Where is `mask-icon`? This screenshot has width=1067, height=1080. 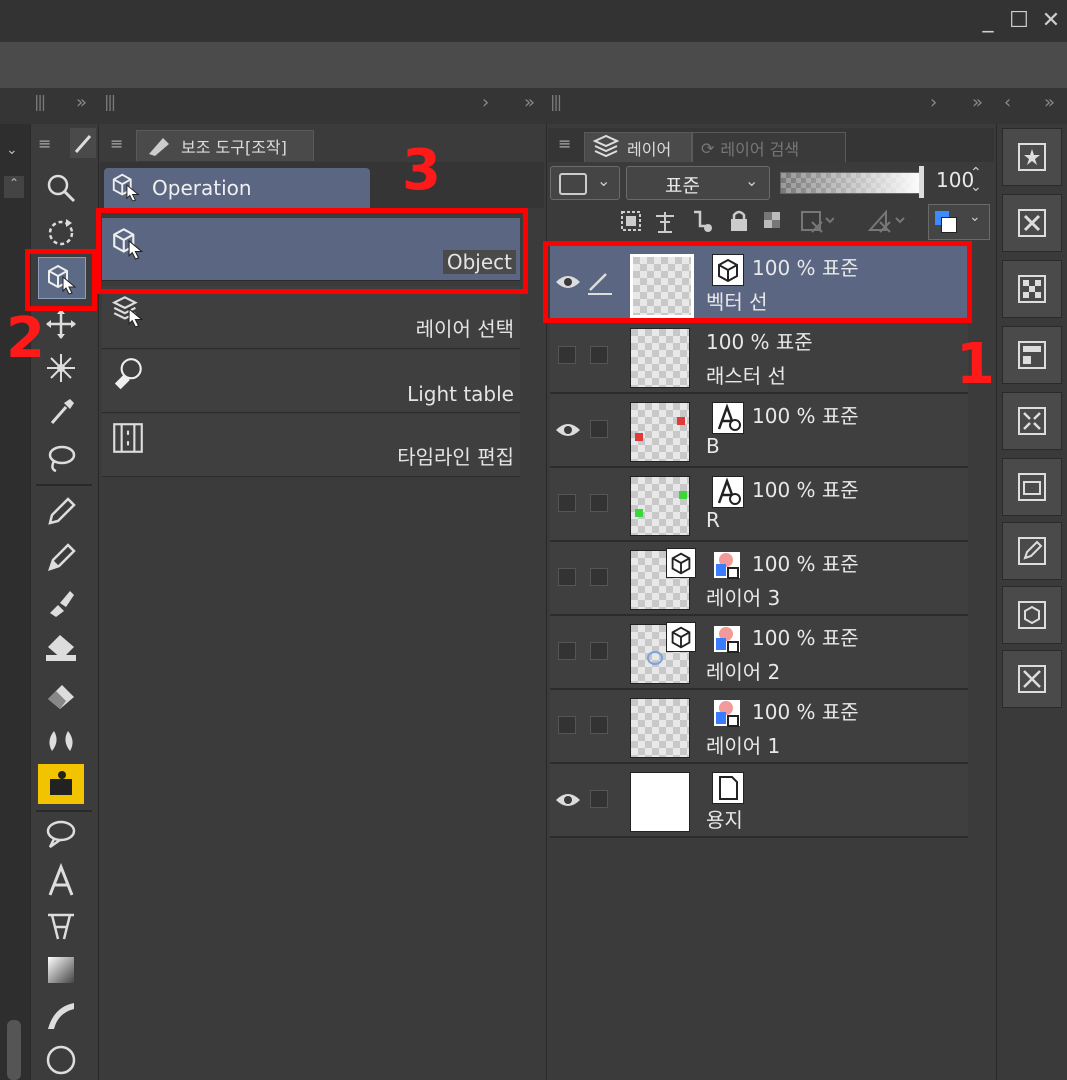 mask-icon is located at coordinates (817, 223).